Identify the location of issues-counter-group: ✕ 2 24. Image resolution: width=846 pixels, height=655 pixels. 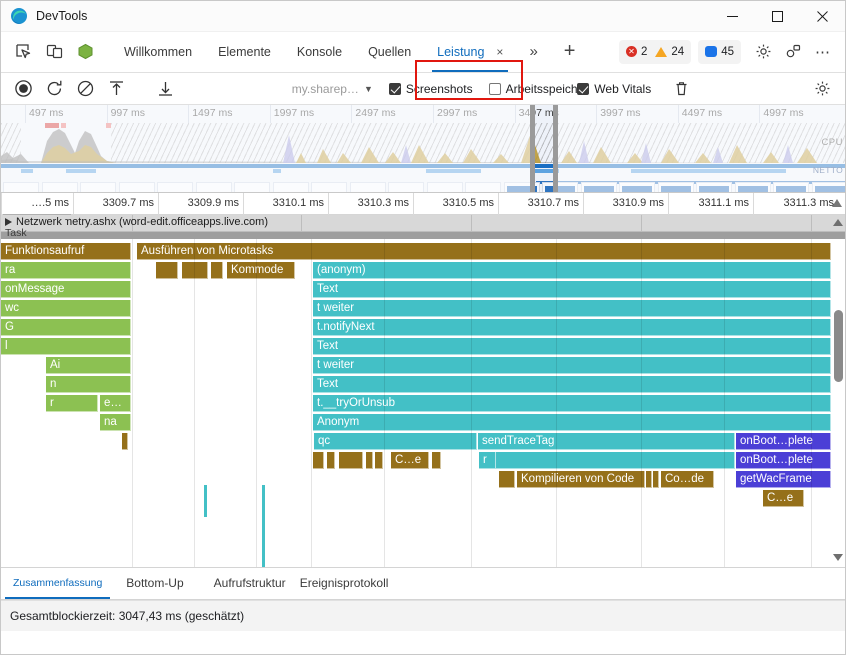
(655, 51).